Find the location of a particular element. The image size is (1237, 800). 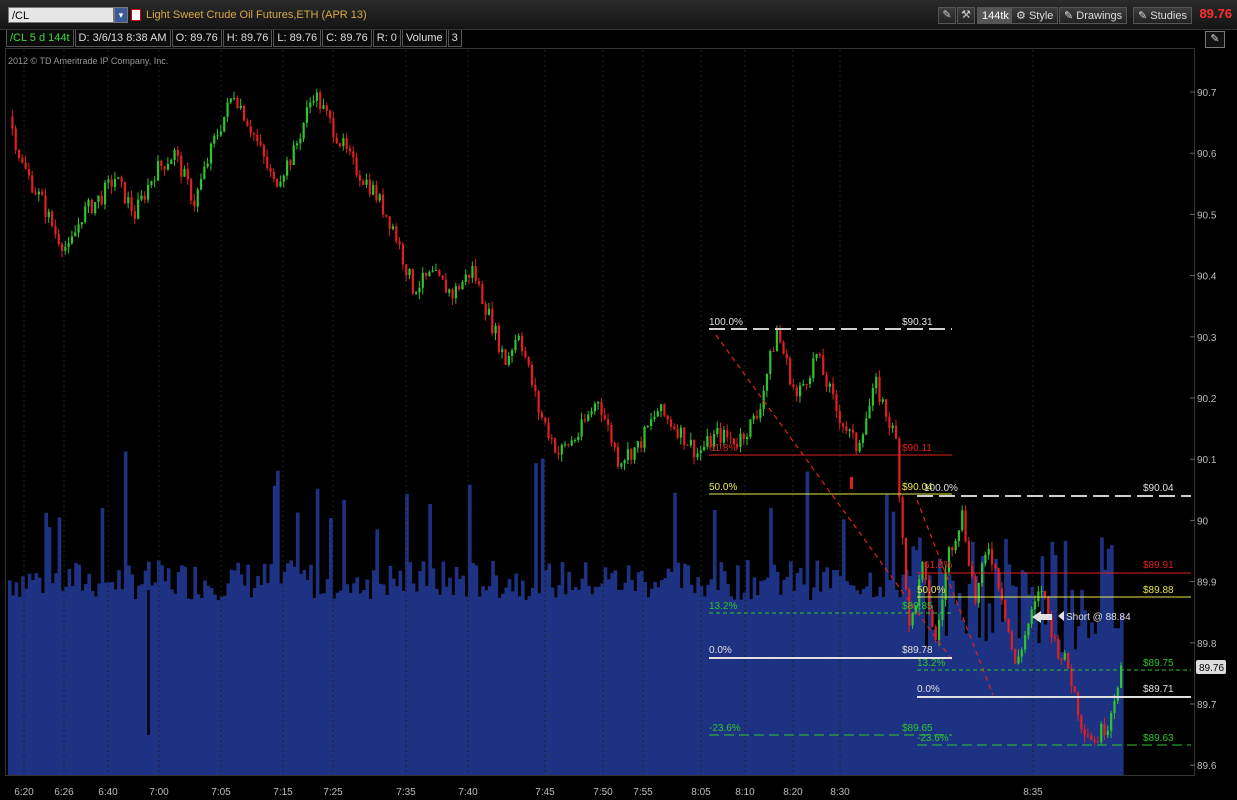

y-tick-label: 89.6 is located at coordinates (1207, 766).